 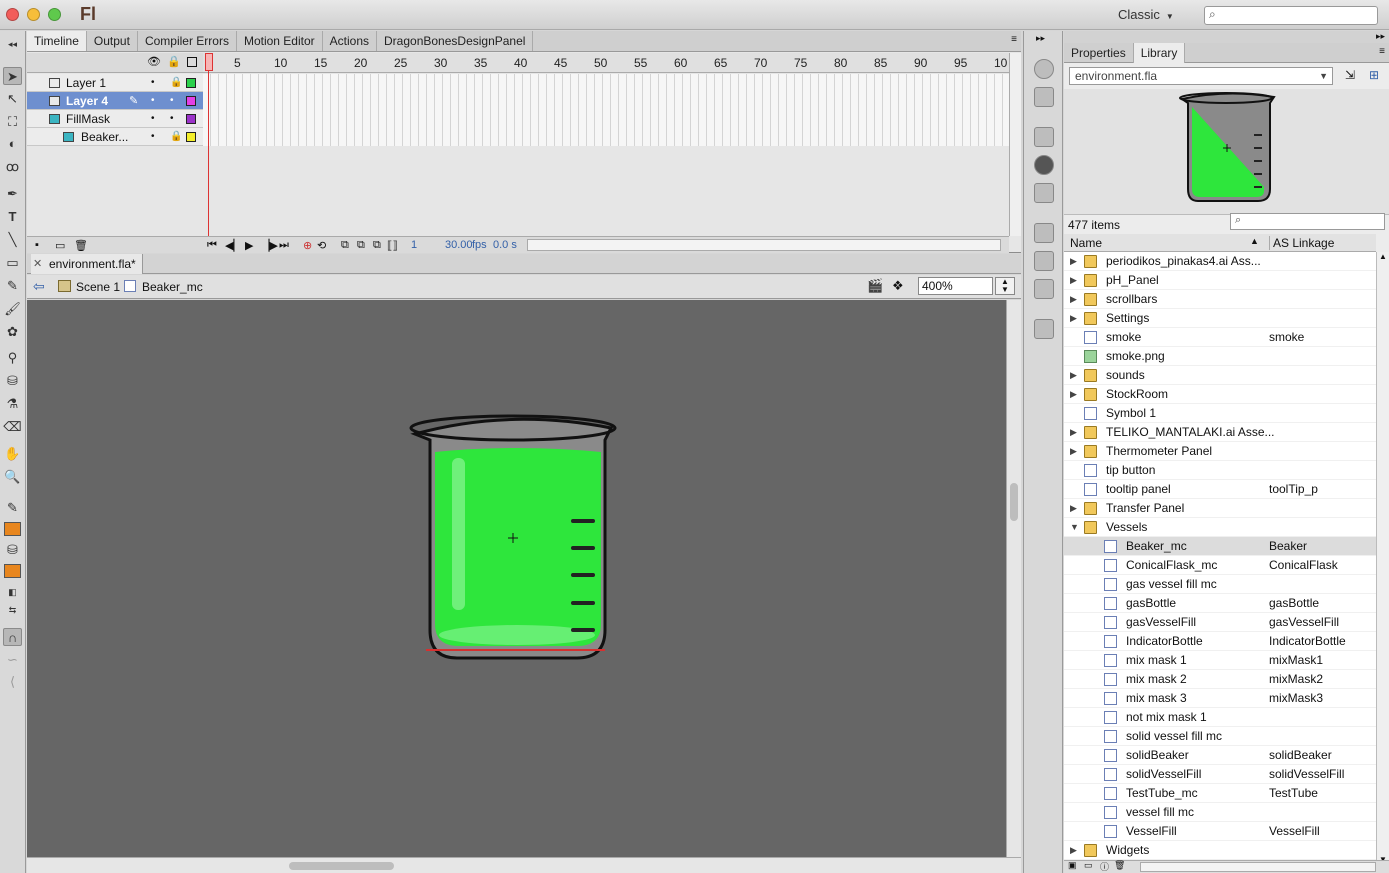 What do you see at coordinates (764, 245) in the screenshot?
I see `frames-horizontal-scrollbar` at bounding box center [764, 245].